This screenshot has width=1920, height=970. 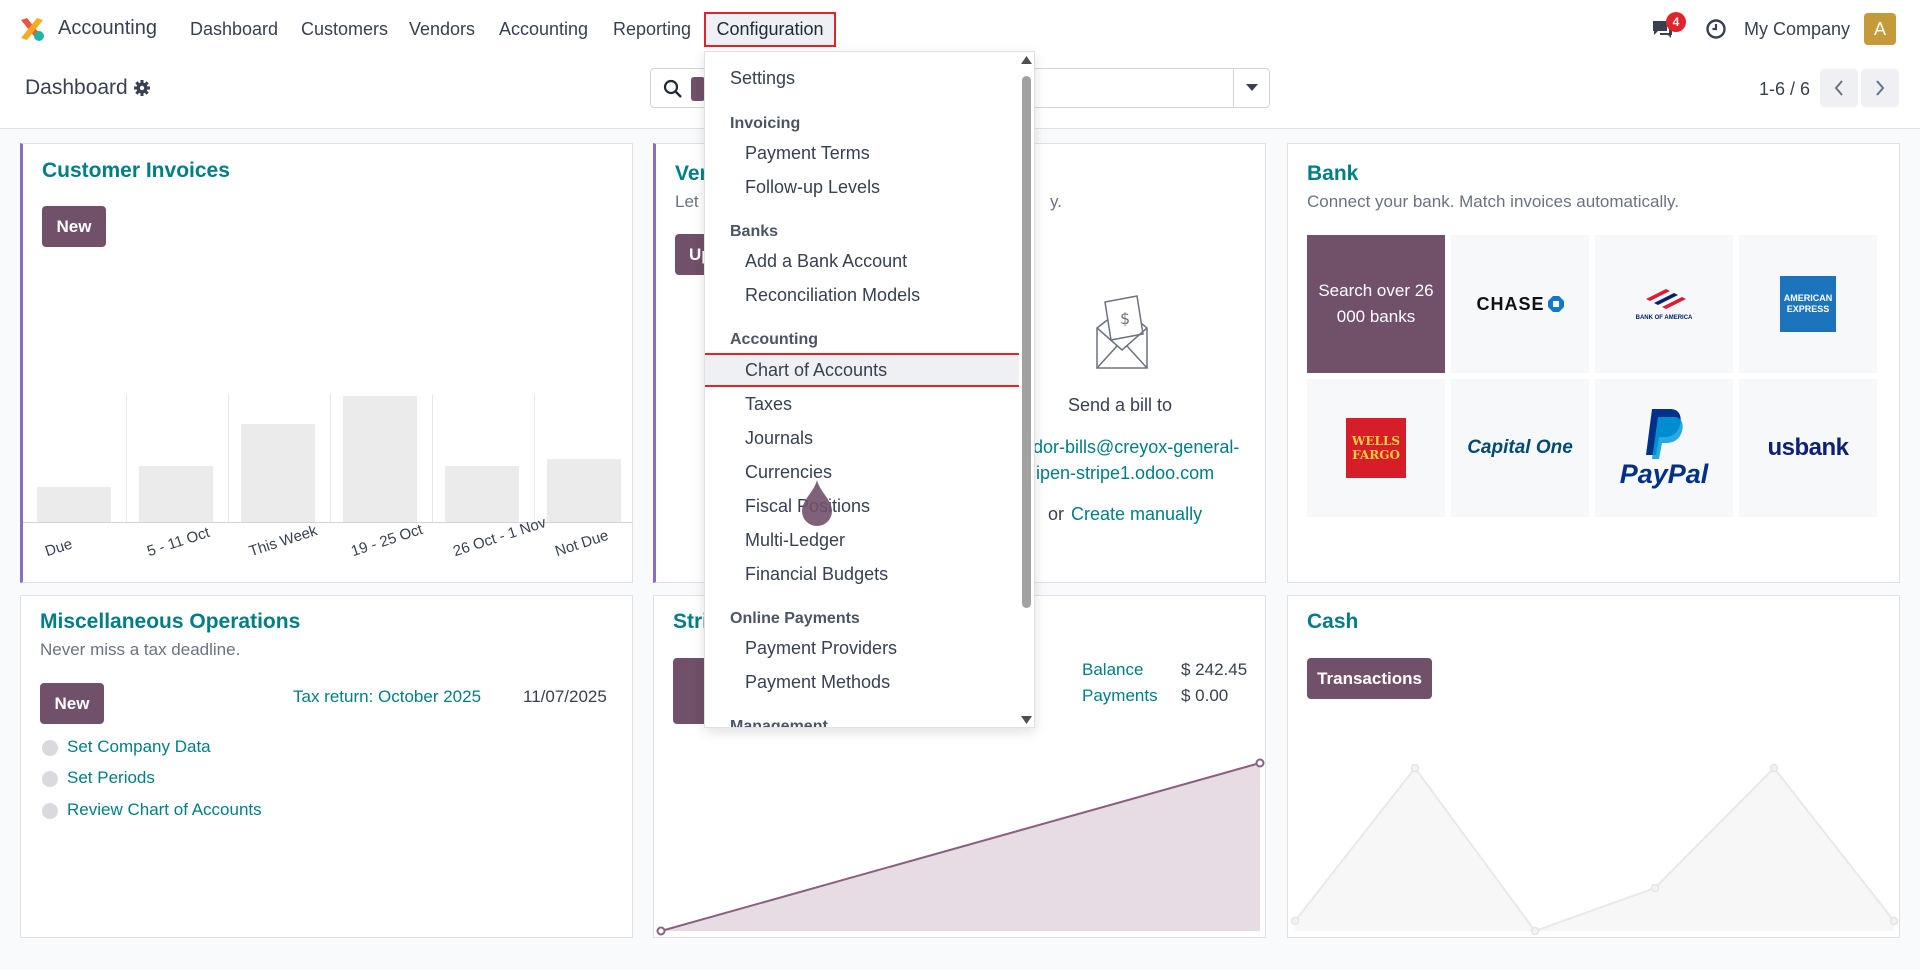 I want to click on nav-accounting: Accounting, so click(x=543, y=29).